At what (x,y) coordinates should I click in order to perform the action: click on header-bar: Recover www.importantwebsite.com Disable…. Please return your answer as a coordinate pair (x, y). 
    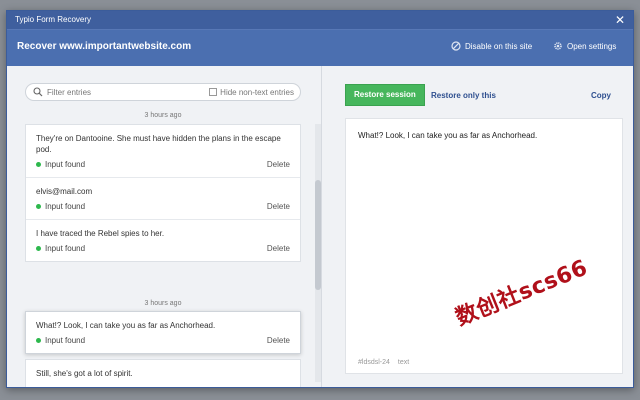
    Looking at the image, I should click on (320, 47).